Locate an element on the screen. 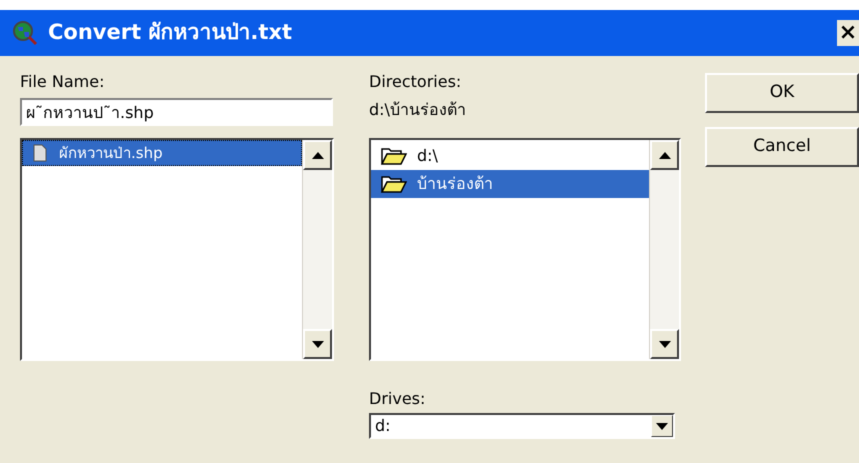 This screenshot has height=463, width=859. current-path: d:\บ้านร่องต้า is located at coordinates (418, 110).